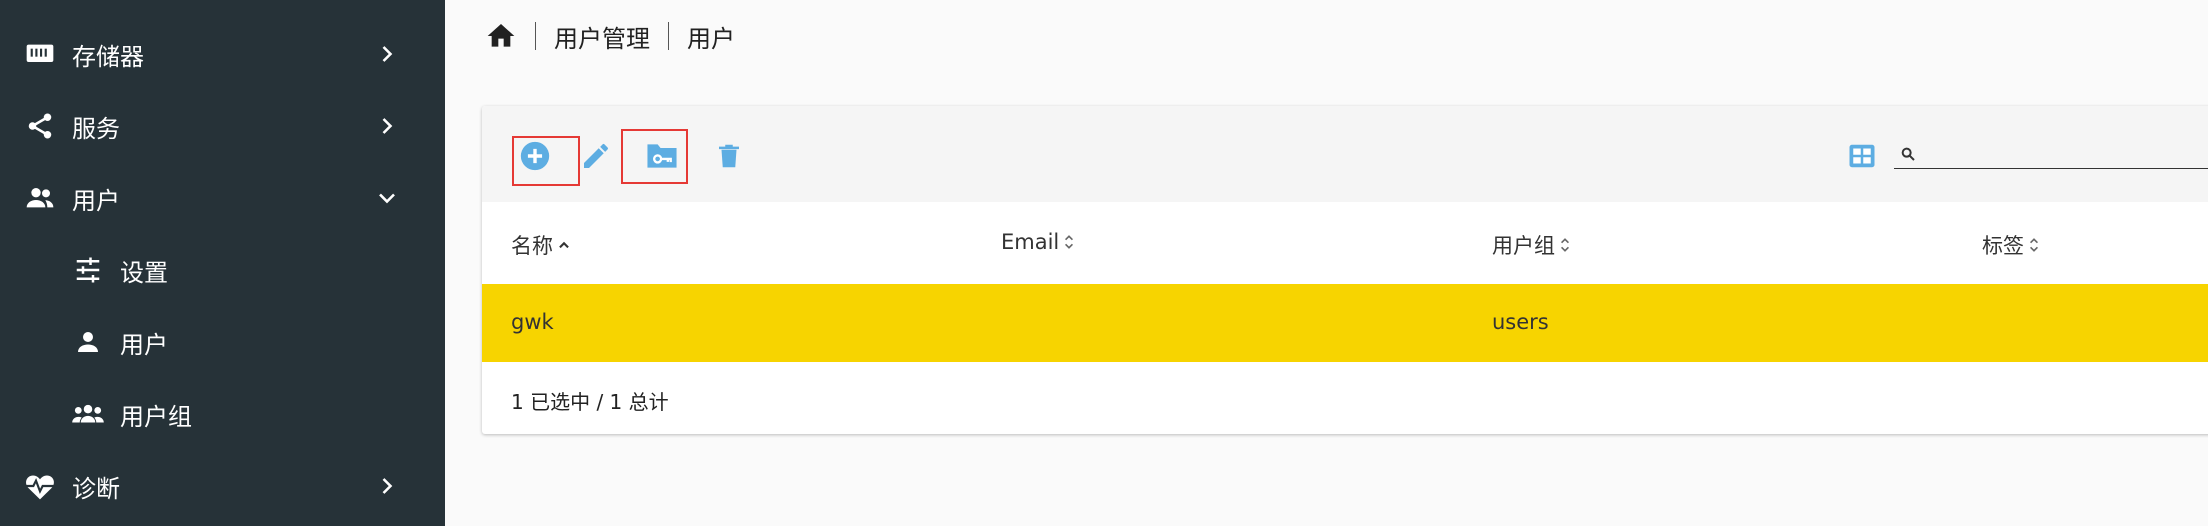 The height and width of the screenshot is (526, 2208). I want to click on column-layout-button, so click(1862, 156).